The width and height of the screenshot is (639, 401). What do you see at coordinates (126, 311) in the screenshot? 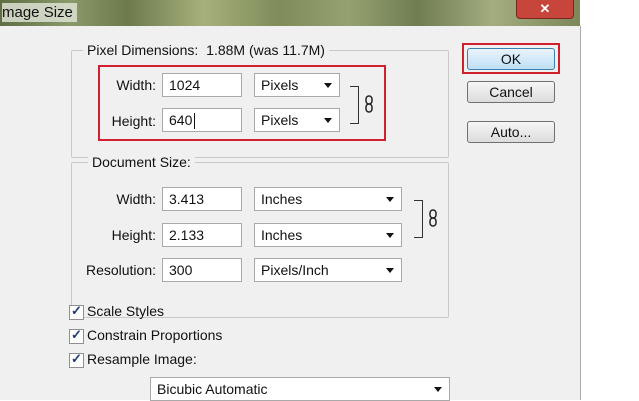
I see `scale-styles-label: Scale Styles` at bounding box center [126, 311].